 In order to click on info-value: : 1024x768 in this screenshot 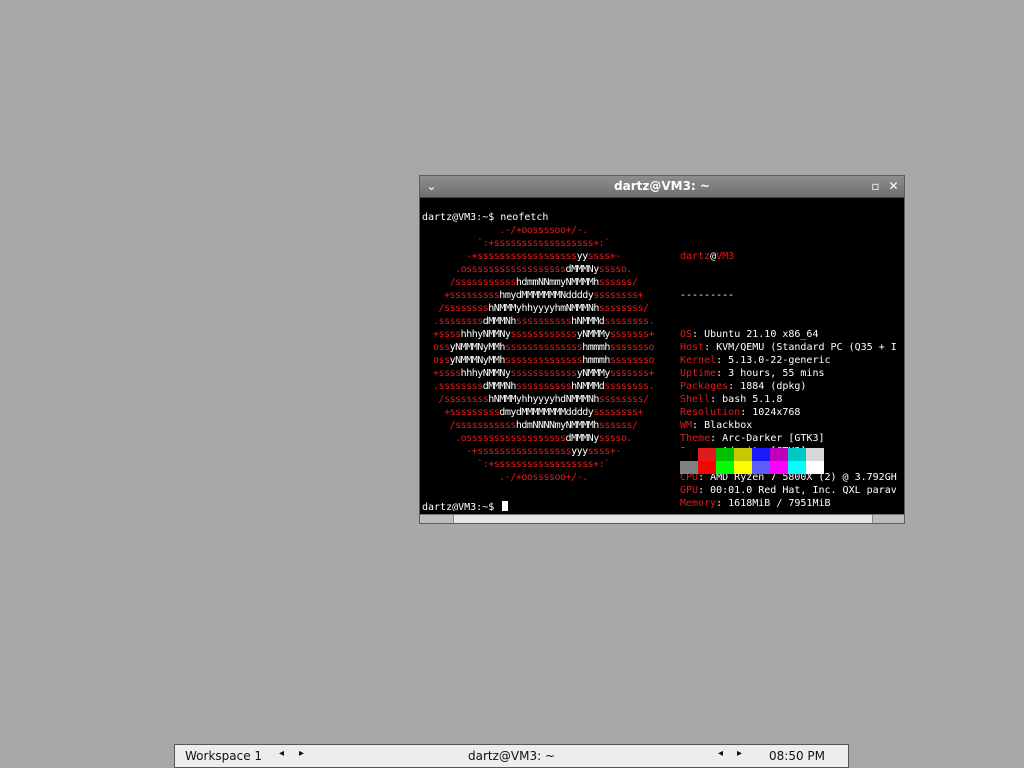, I will do `click(770, 412)`.